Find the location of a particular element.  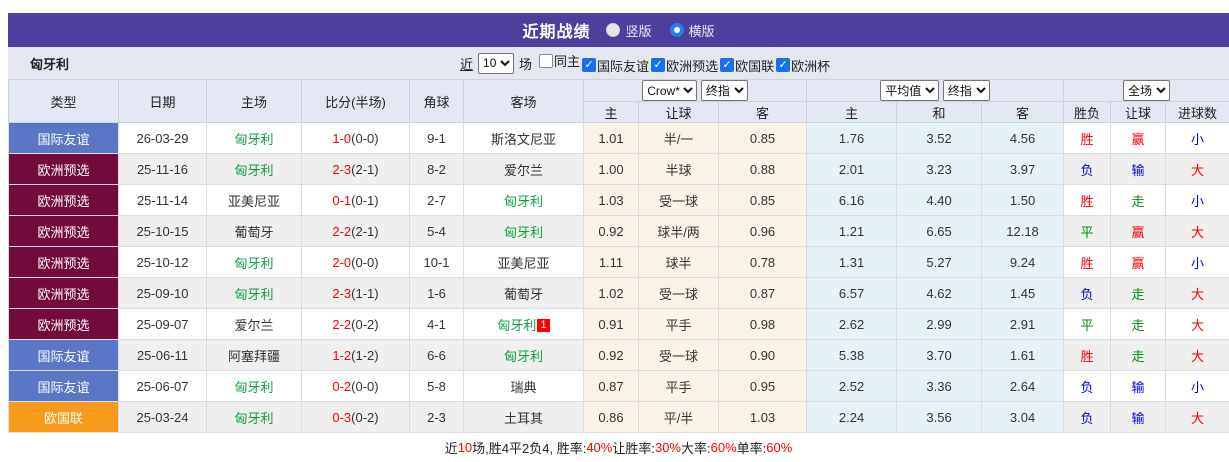

score-cell: 2-2(0-2) is located at coordinates (356, 324).